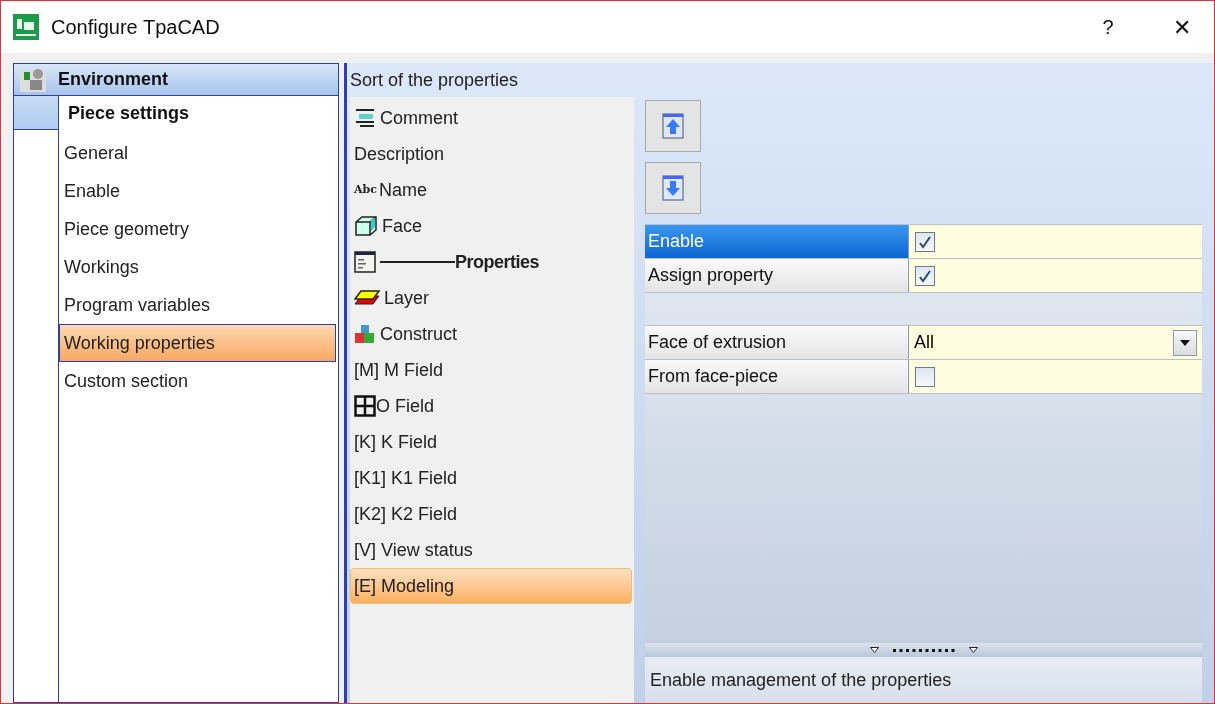  Describe the element at coordinates (419, 334) in the screenshot. I see `sort-item-label: Construct` at that location.